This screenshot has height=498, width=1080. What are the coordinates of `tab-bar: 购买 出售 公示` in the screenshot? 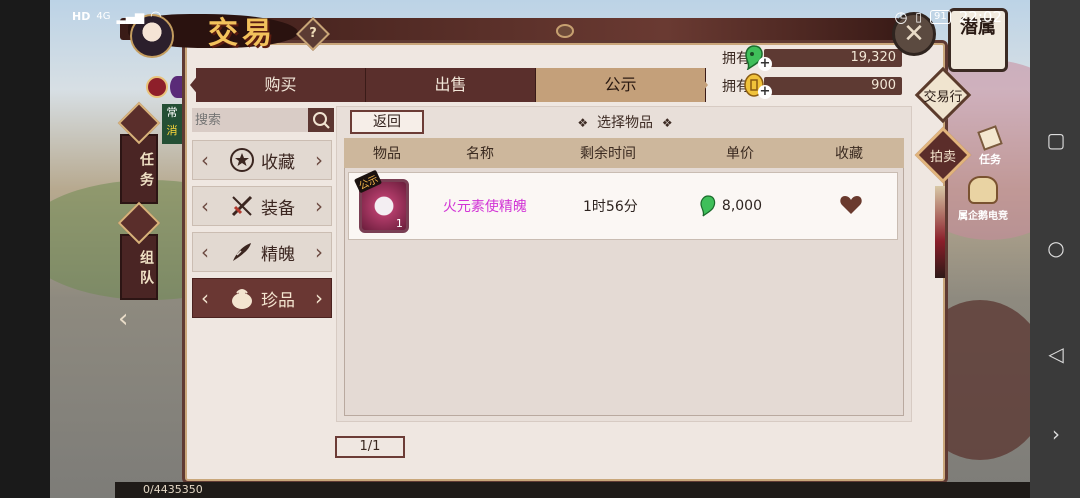 It's located at (451, 85).